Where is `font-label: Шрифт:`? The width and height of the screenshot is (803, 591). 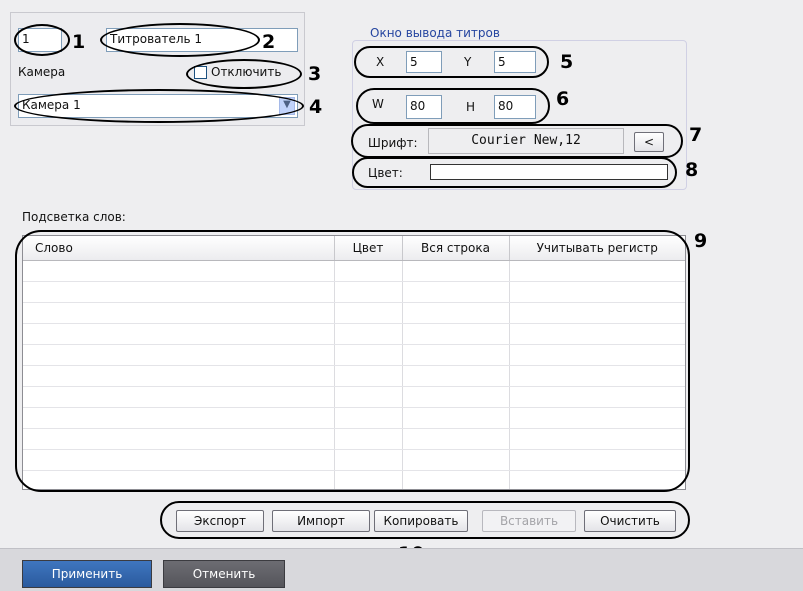
font-label: Шрифт: is located at coordinates (393, 143).